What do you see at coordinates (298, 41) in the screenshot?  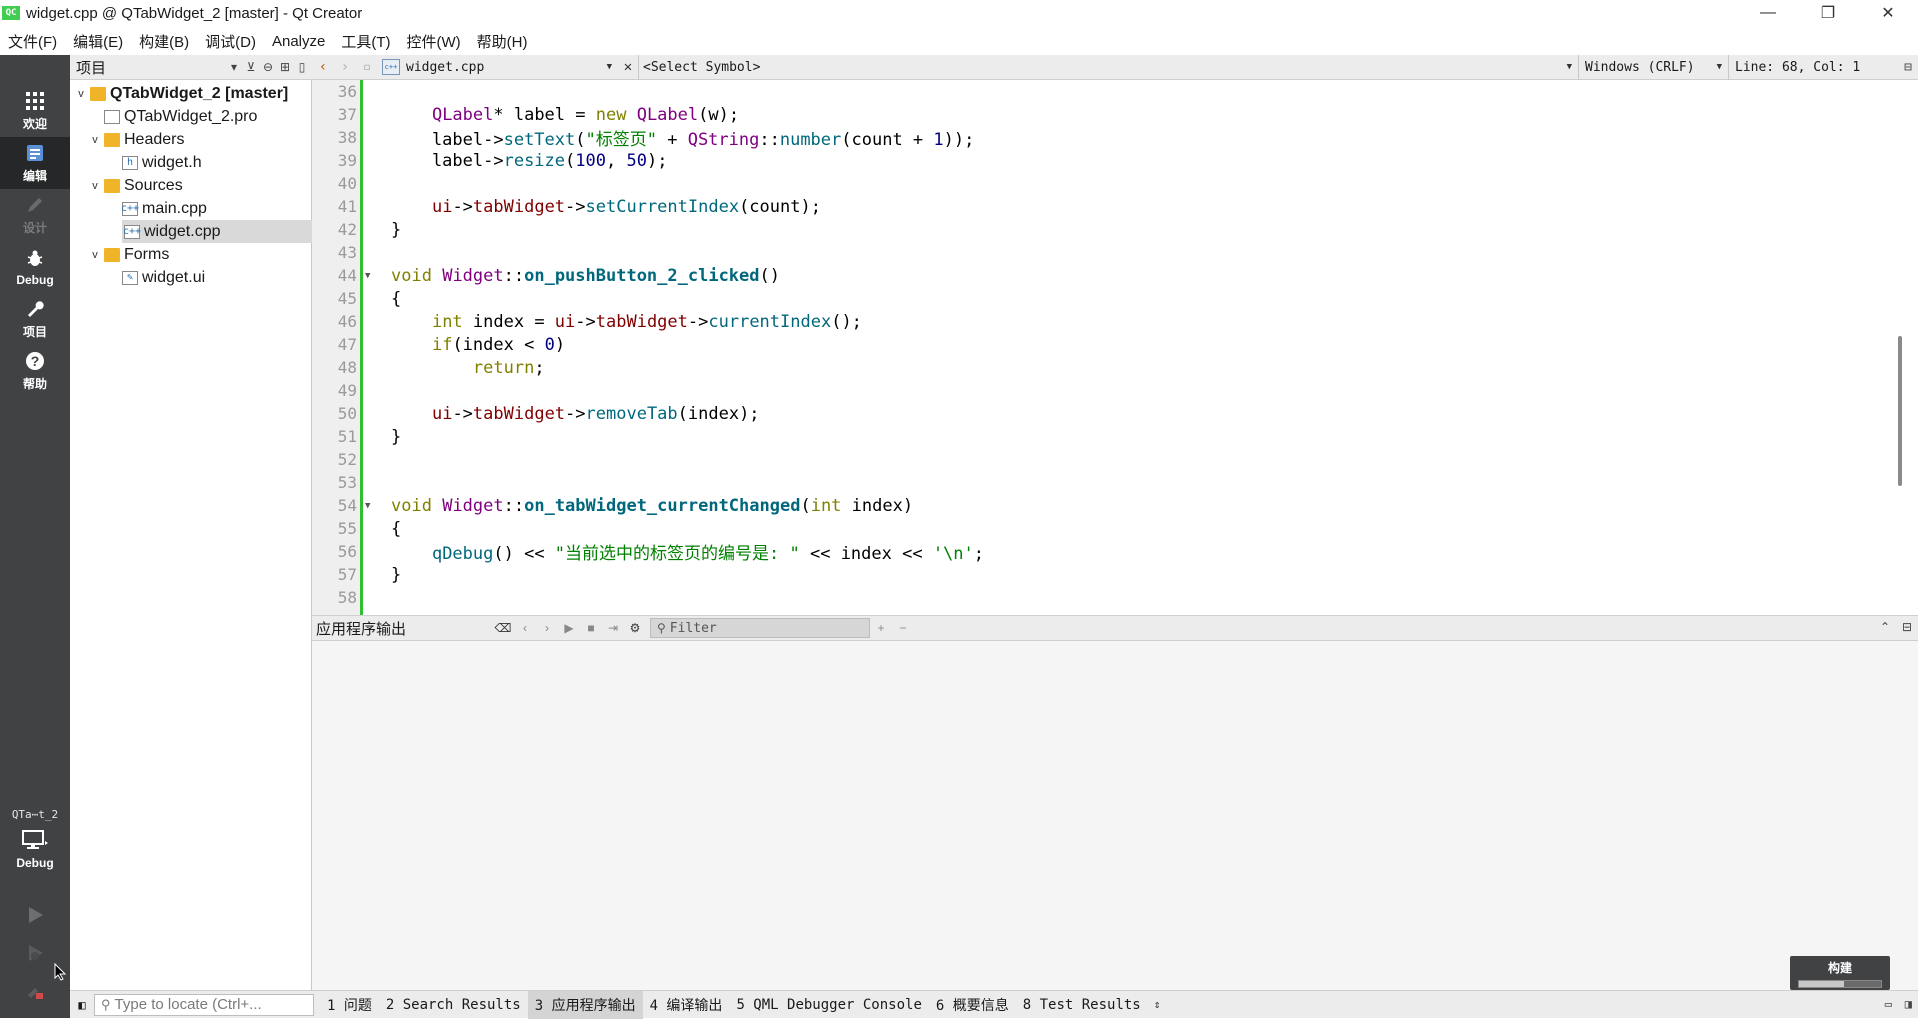 I see `menu-analyze: Analyze` at bounding box center [298, 41].